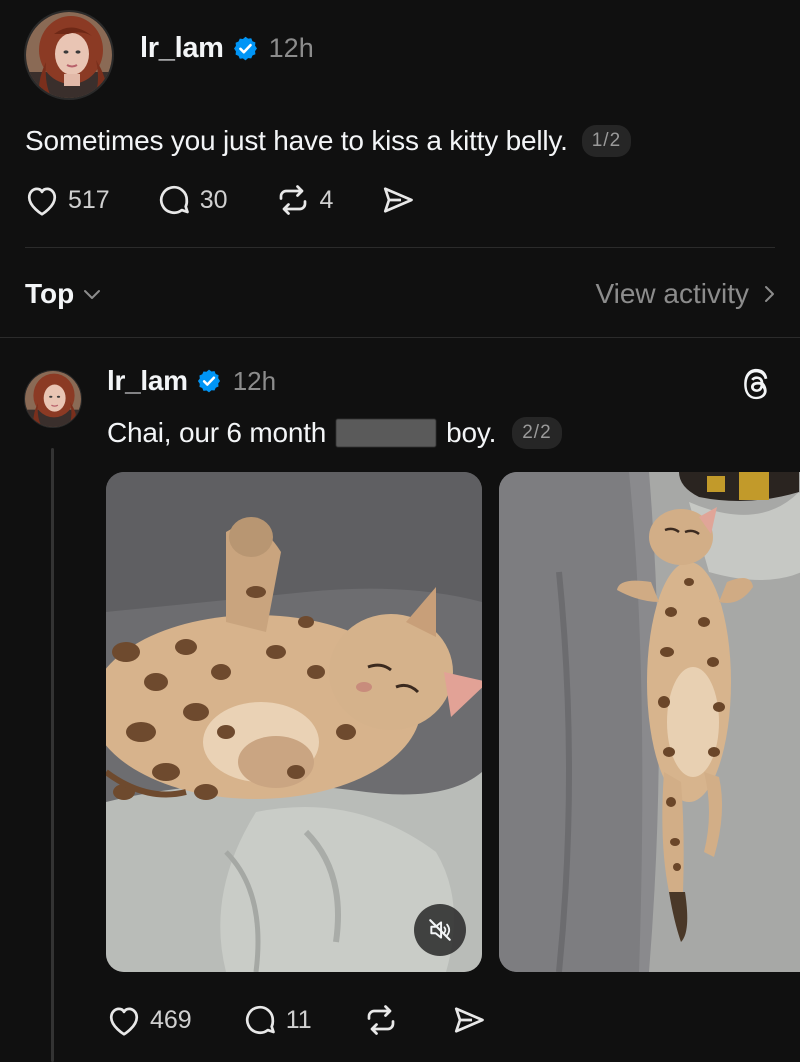 This screenshot has width=800, height=1062. I want to click on repost-count: 4, so click(326, 199).